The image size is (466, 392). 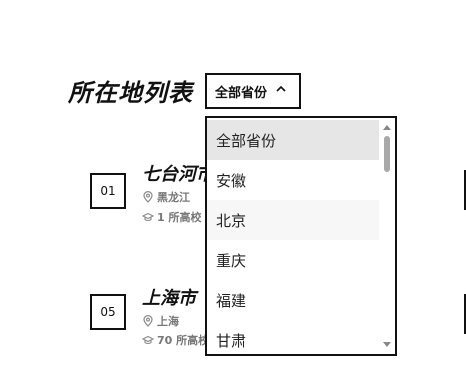 What do you see at coordinates (294, 180) in the screenshot?
I see `option-anhui: 安徽` at bounding box center [294, 180].